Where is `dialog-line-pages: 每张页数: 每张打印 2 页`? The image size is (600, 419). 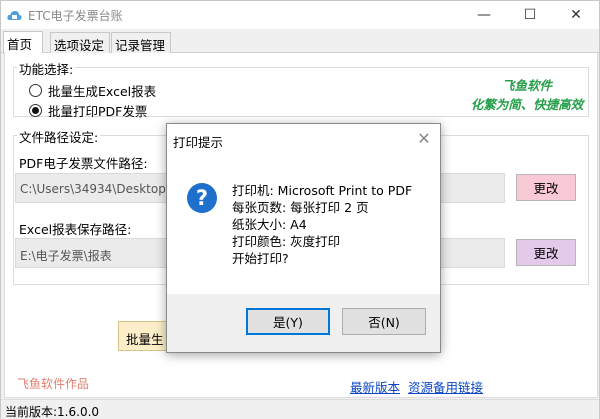 dialog-line-pages: 每张页数: 每张打印 2 页 is located at coordinates (300, 207).